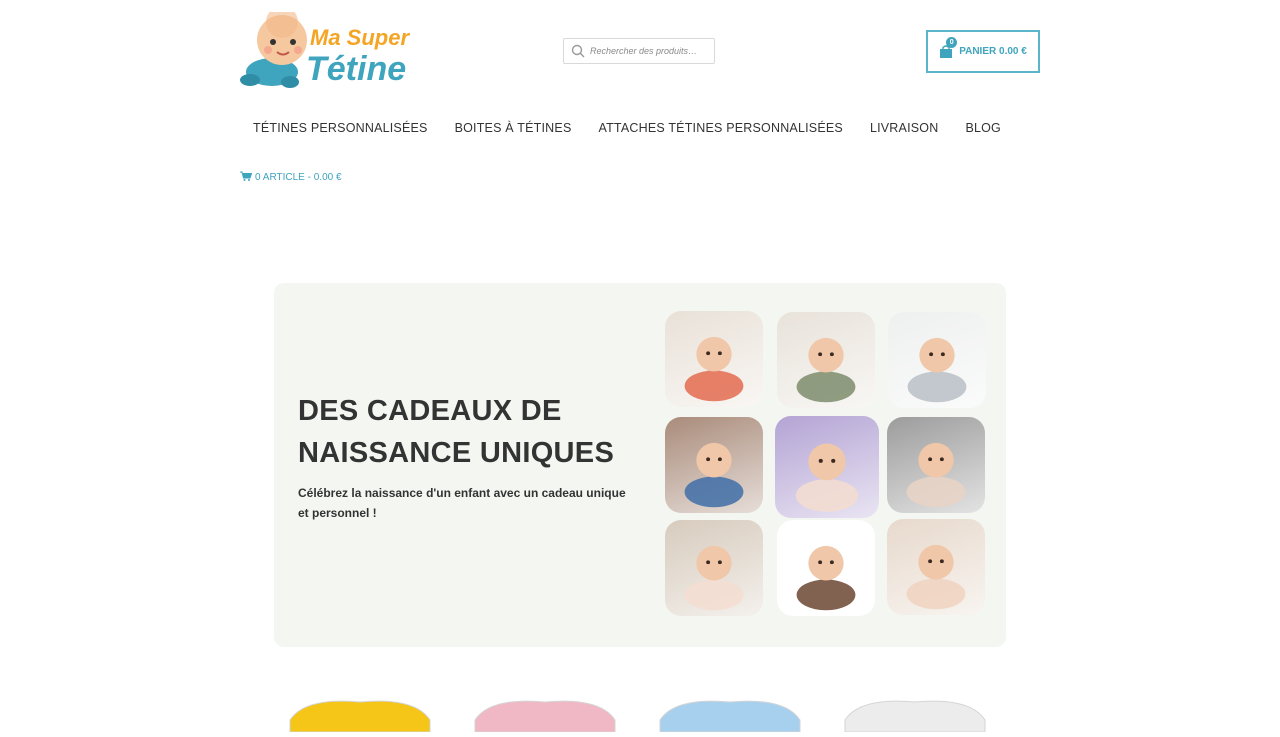  What do you see at coordinates (952, 42) in the screenshot?
I see `cart-count-badge: 0` at bounding box center [952, 42].